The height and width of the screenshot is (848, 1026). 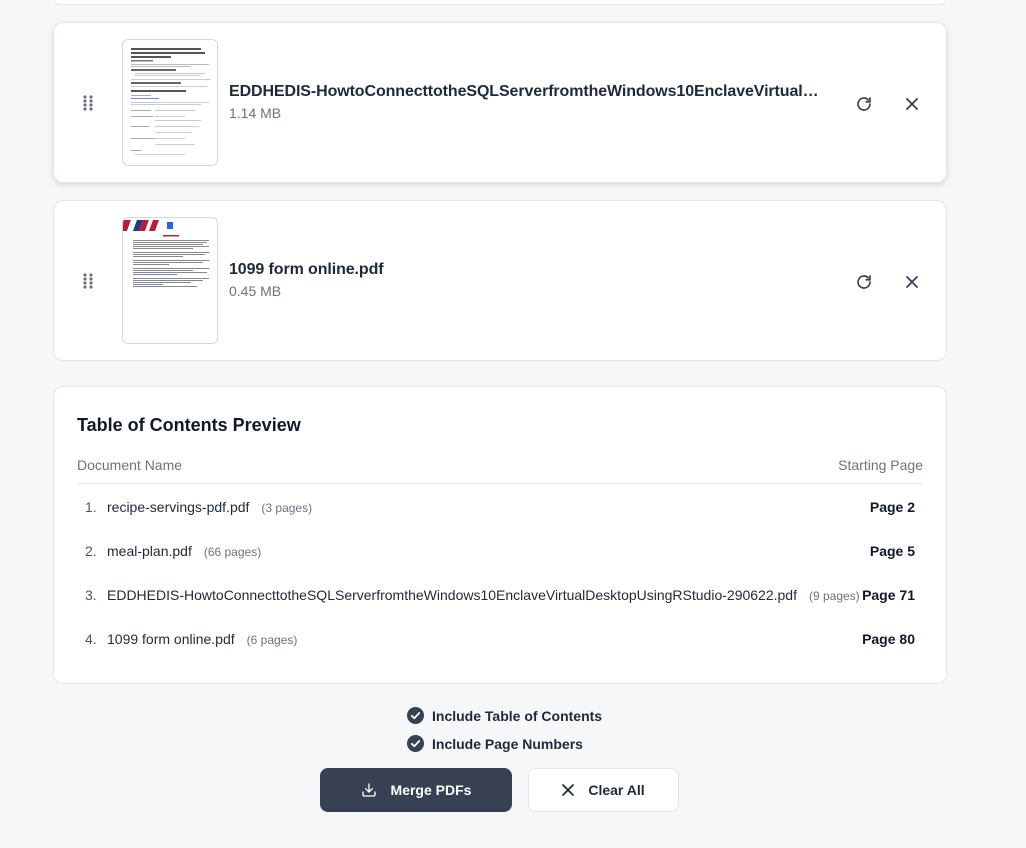 I want to click on download-icon, so click(x=369, y=790).